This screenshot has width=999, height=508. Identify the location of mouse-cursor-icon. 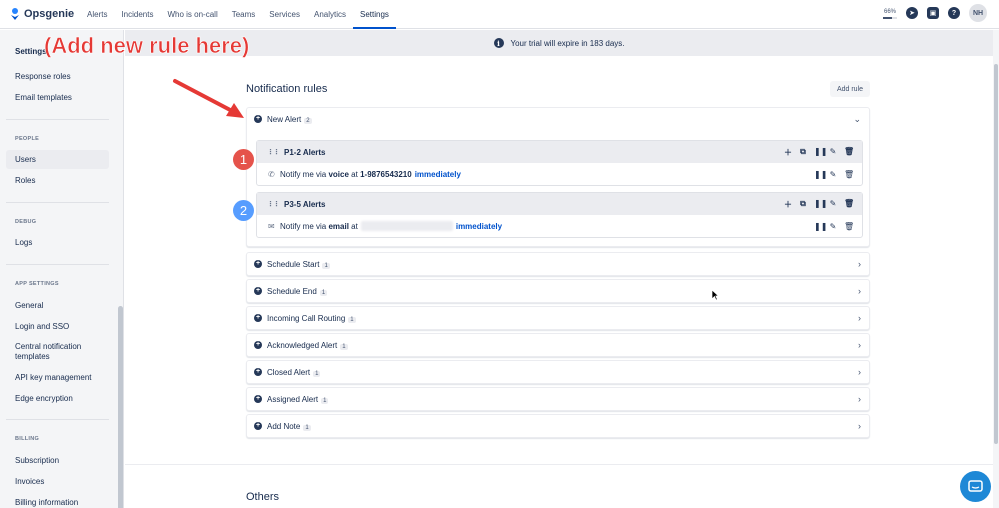
(715, 295).